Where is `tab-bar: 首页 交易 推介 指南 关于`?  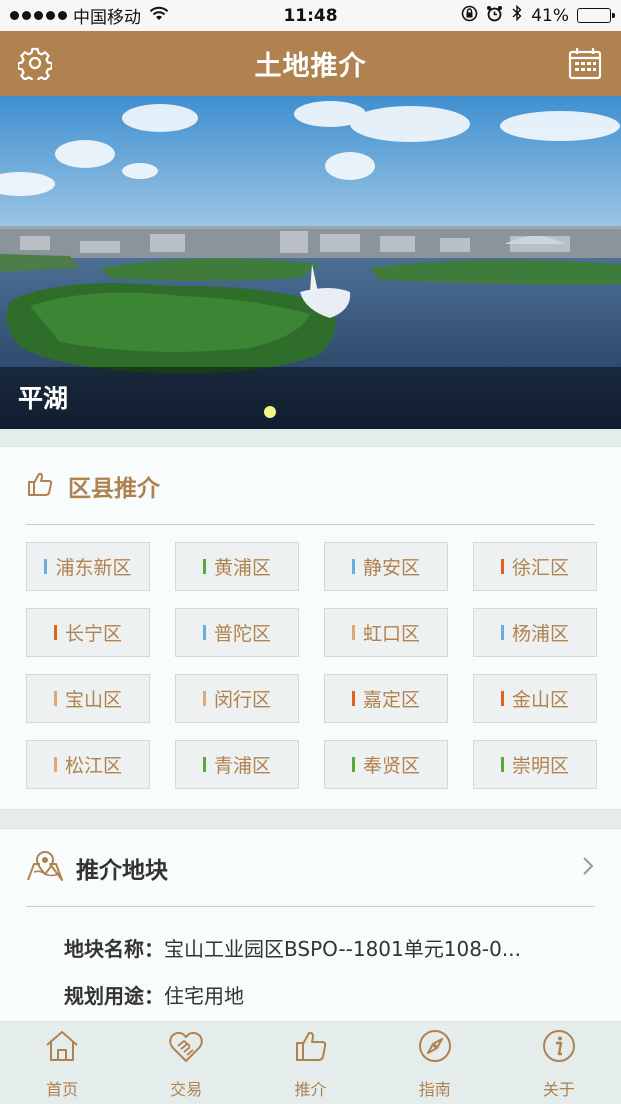
tab-bar: 首页 交易 推介 指南 关于 is located at coordinates (310, 1063).